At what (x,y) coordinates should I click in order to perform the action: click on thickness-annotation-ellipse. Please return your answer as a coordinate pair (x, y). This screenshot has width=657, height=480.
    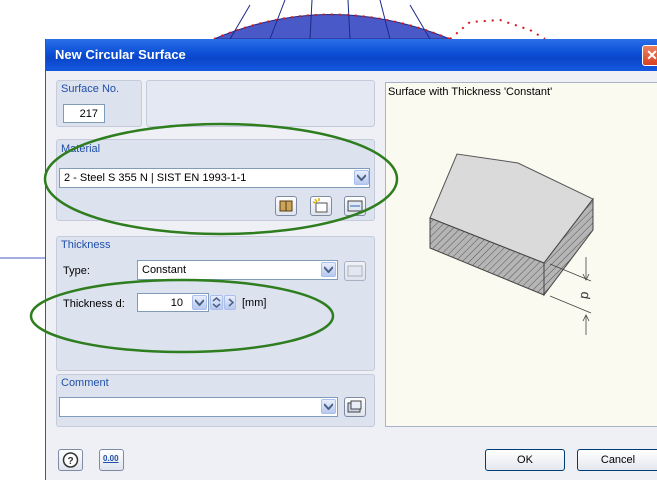
    Looking at the image, I should click on (182, 316).